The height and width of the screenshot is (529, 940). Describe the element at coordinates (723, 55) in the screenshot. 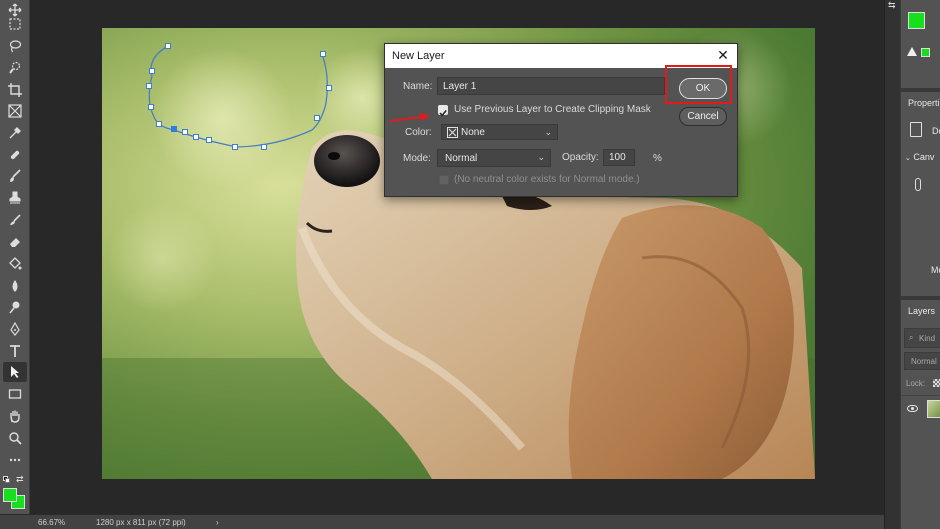

I see `close-icon: ✕` at that location.